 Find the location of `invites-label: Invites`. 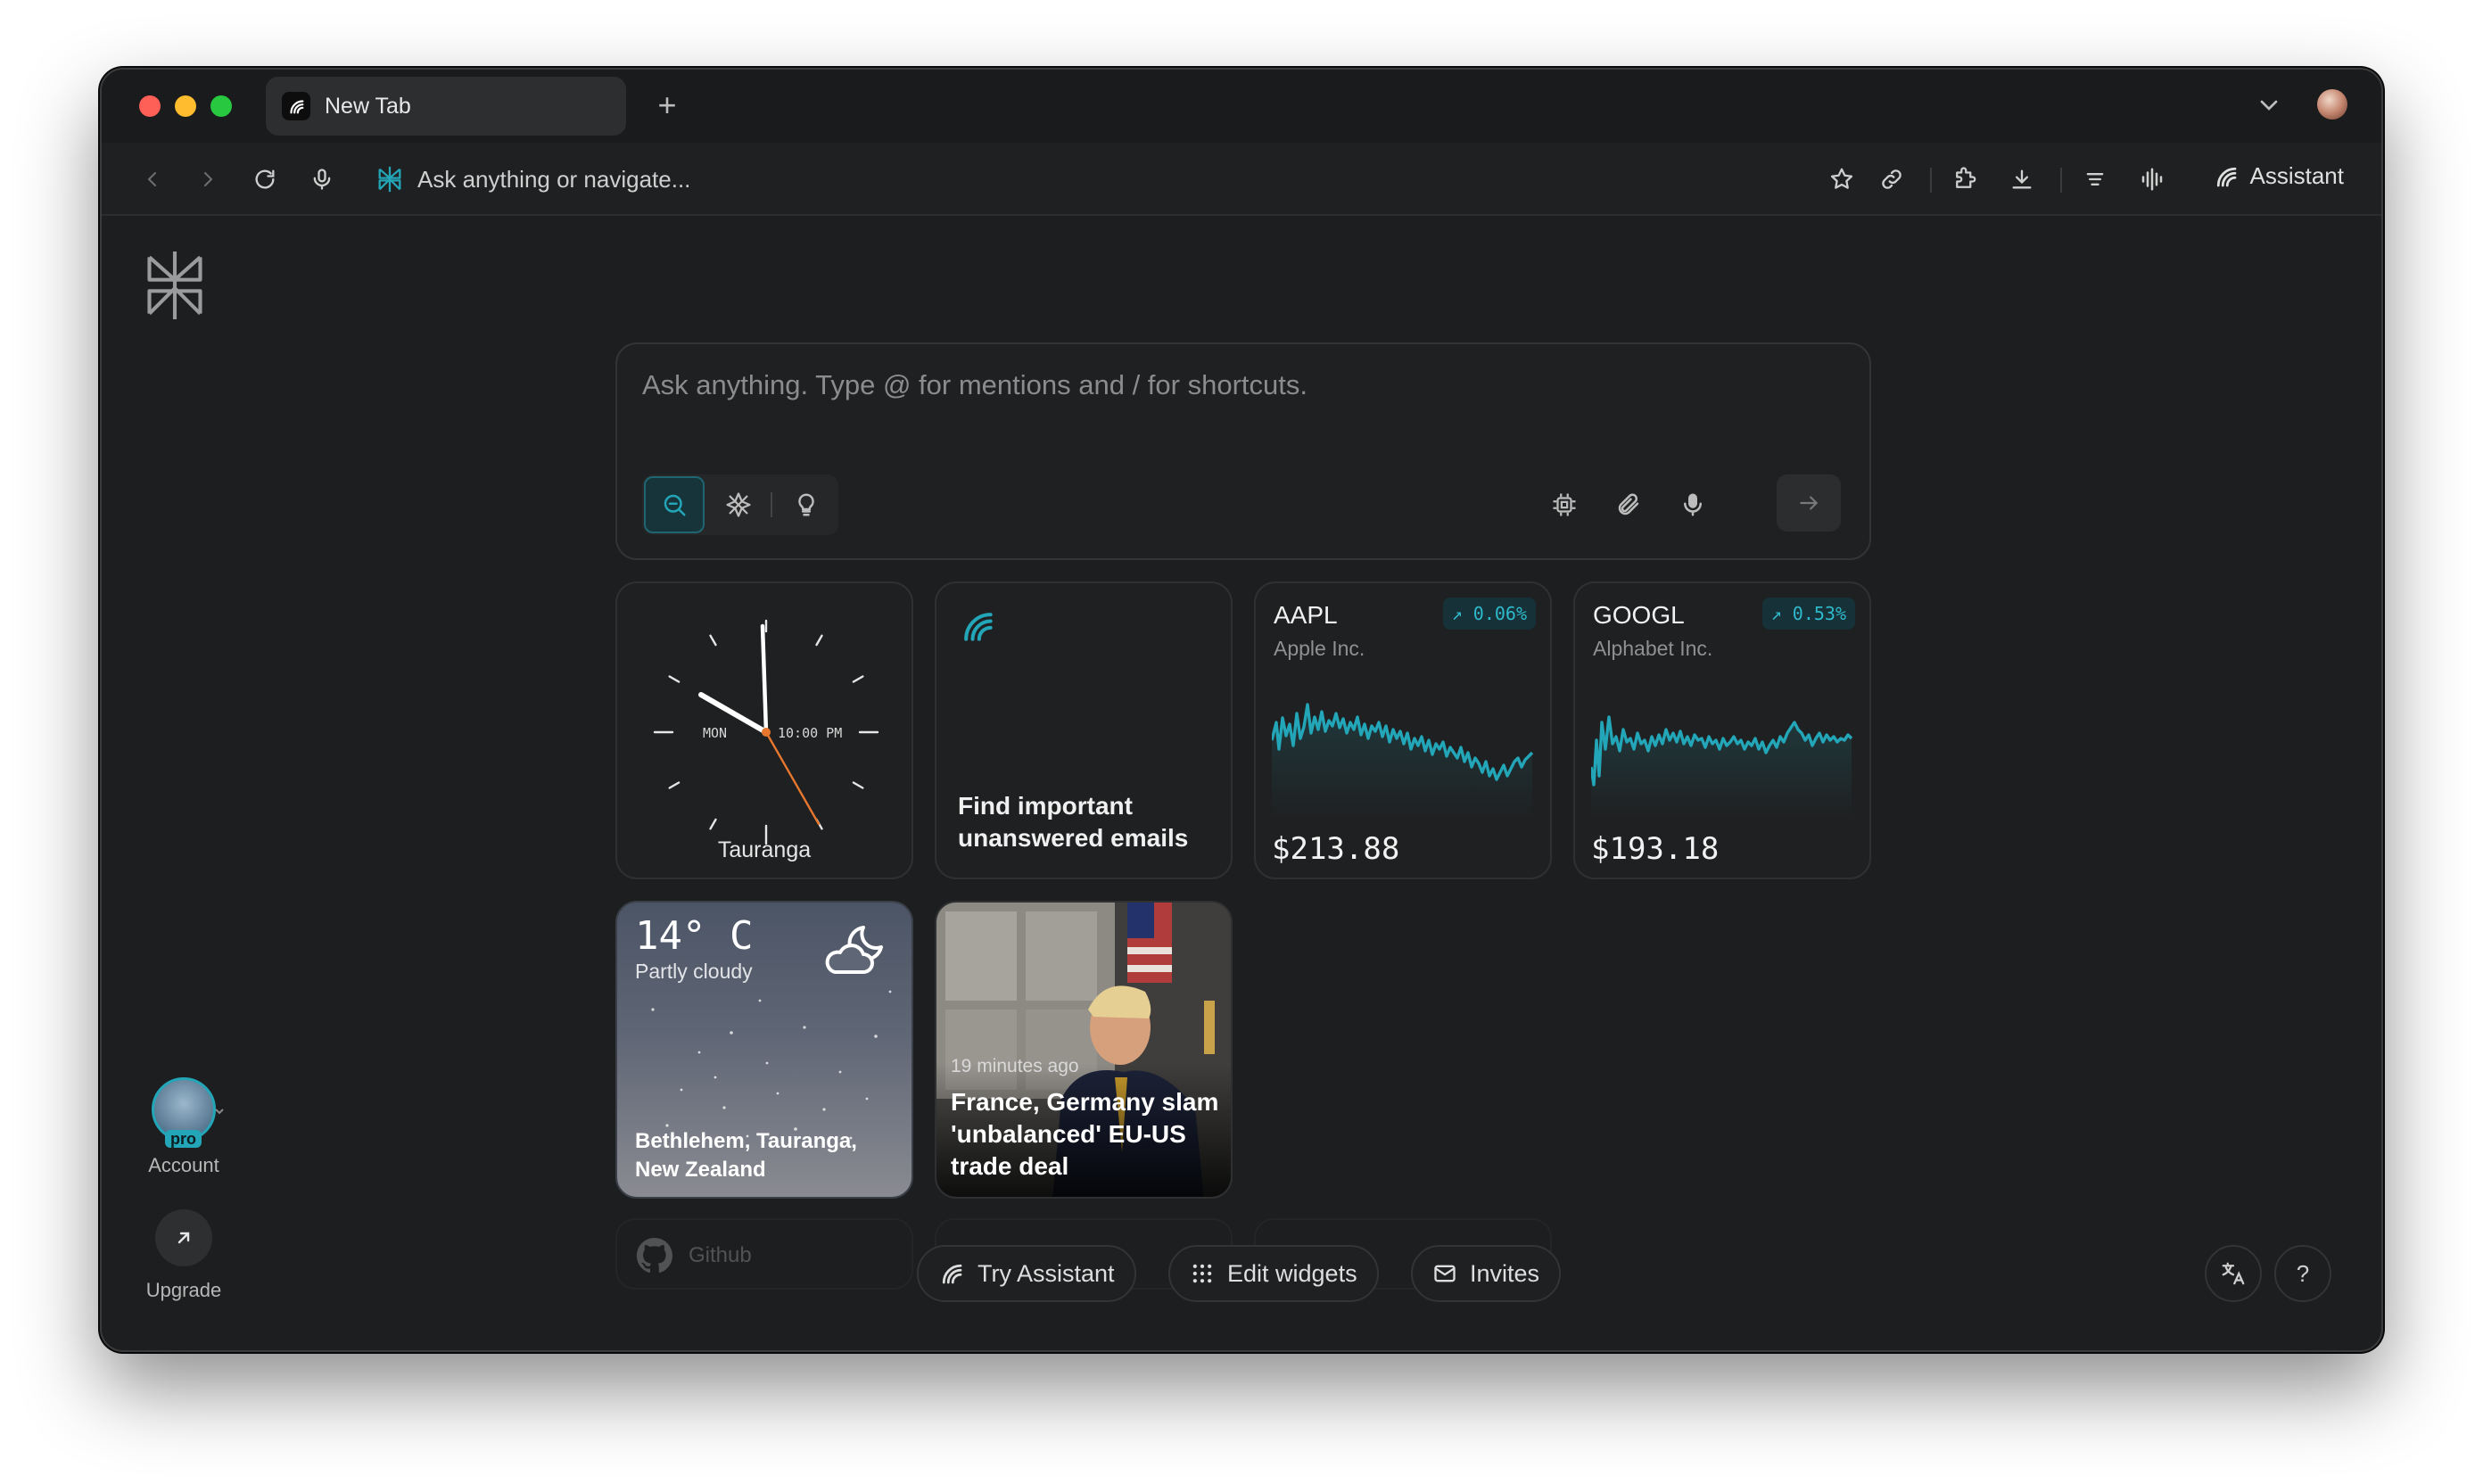

invites-label: Invites is located at coordinates (1505, 1273).